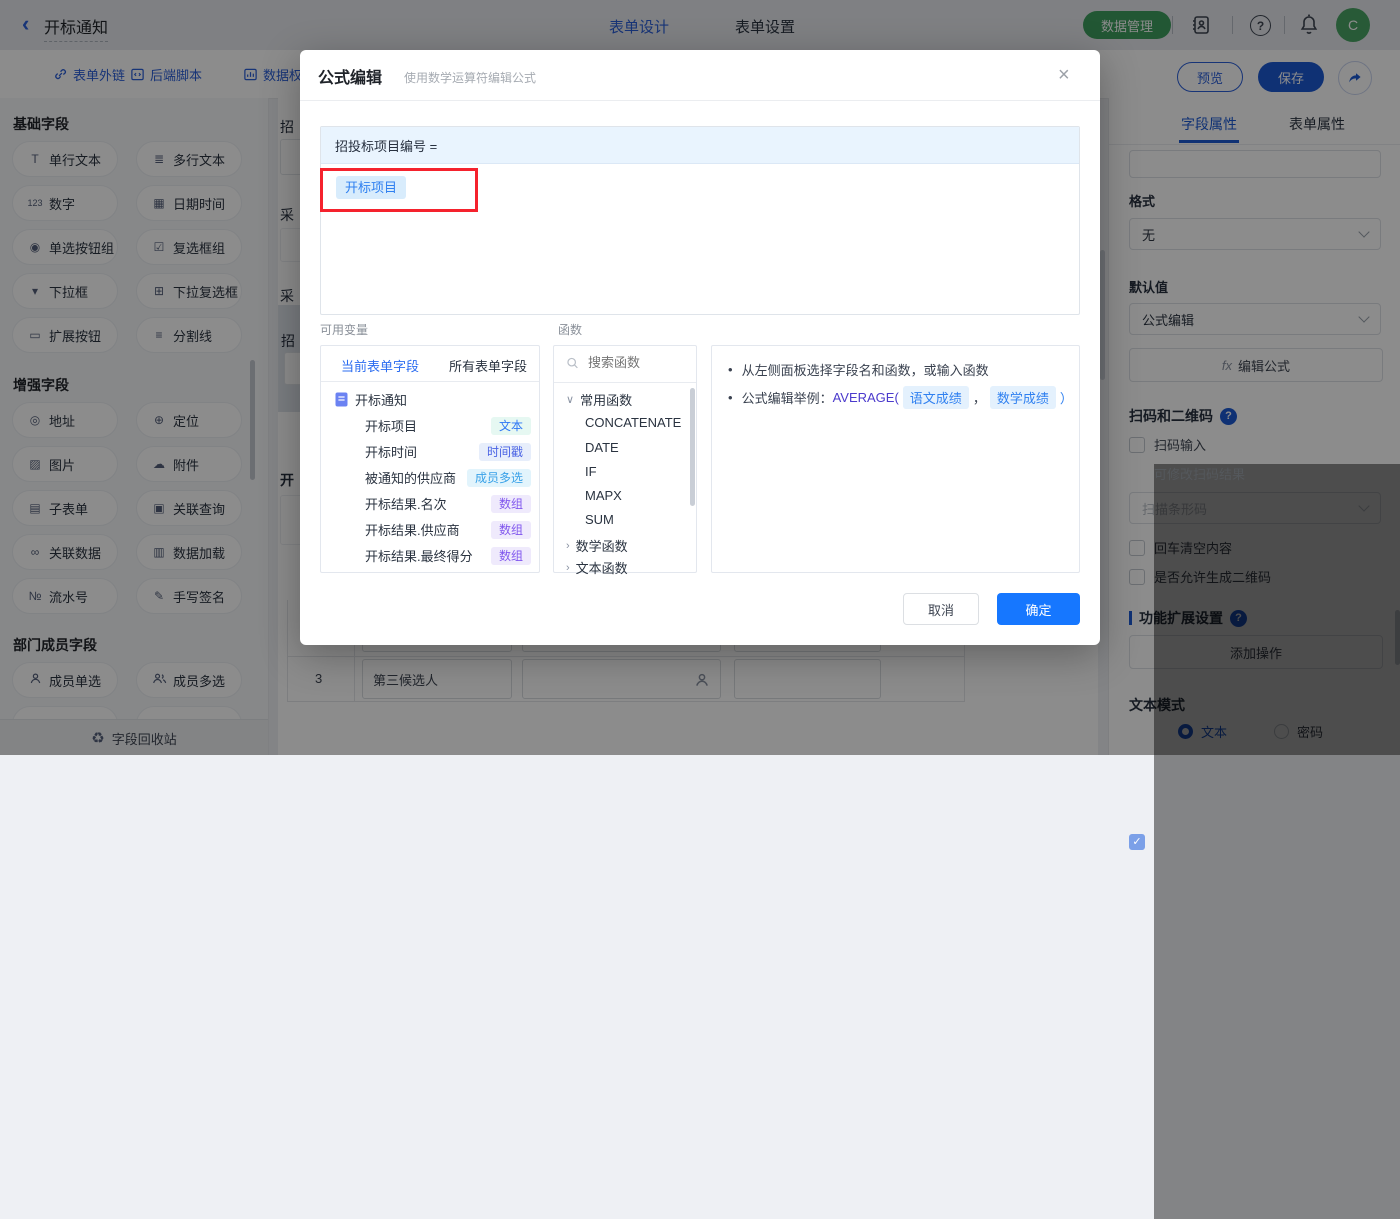 The width and height of the screenshot is (1400, 1219). What do you see at coordinates (700, 145) in the screenshot?
I see `formula-target-bar: 招投标项目编号 =` at bounding box center [700, 145].